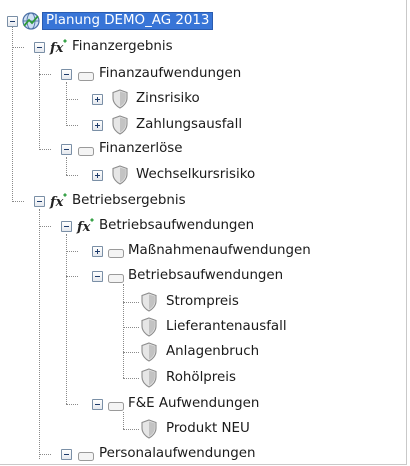 The height and width of the screenshot is (466, 410). What do you see at coordinates (177, 454) in the screenshot?
I see `tree-node-label: Personalaufwendungen` at bounding box center [177, 454].